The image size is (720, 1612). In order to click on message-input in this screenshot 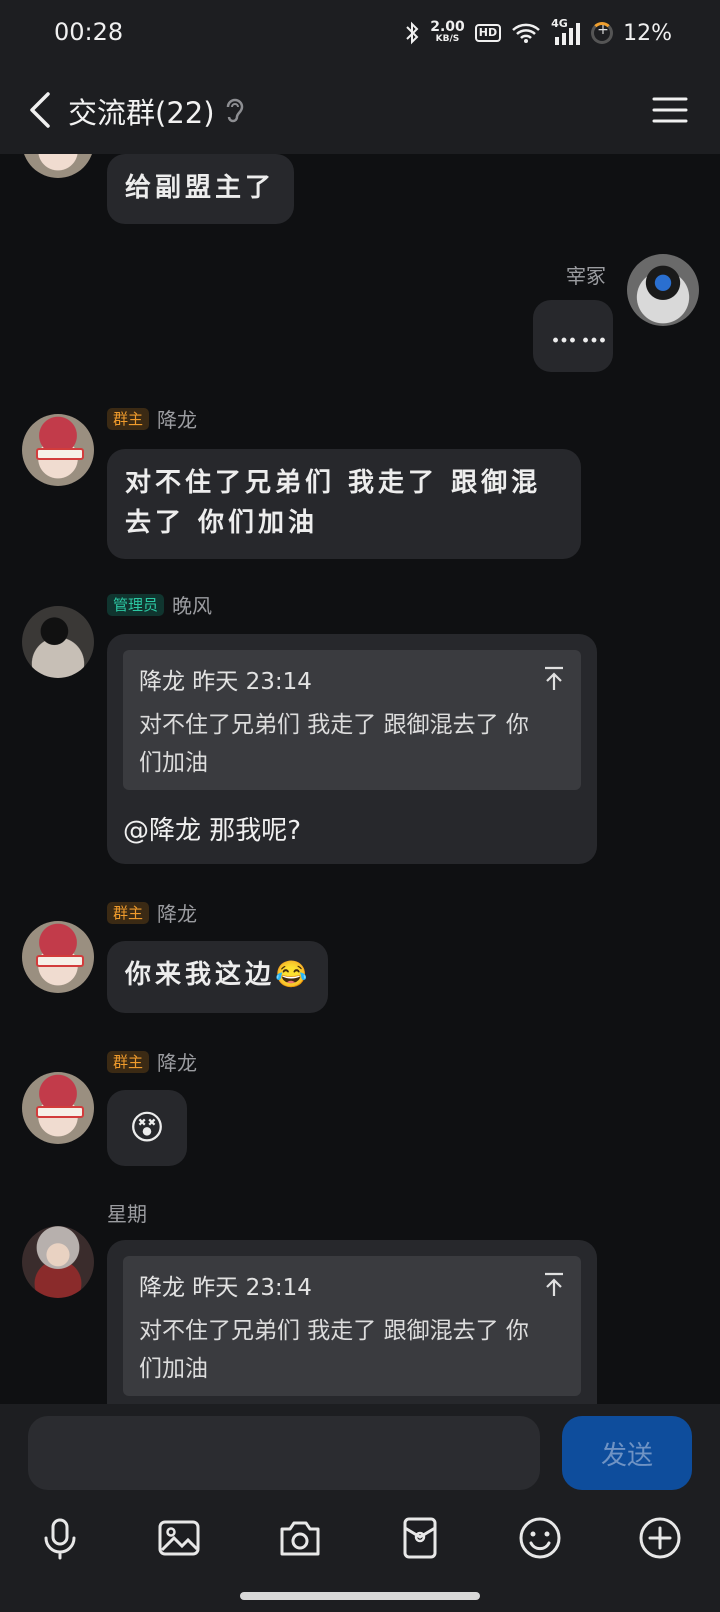, I will do `click(284, 1453)`.